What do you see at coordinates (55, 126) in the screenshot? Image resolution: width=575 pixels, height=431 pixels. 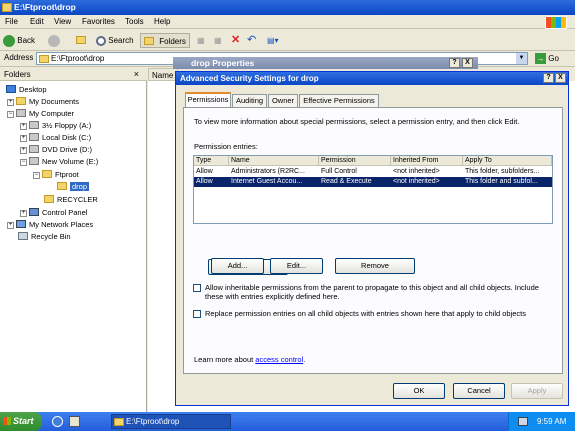 I see `tree-item-floppy: +3½ Floppy (A:)` at bounding box center [55, 126].